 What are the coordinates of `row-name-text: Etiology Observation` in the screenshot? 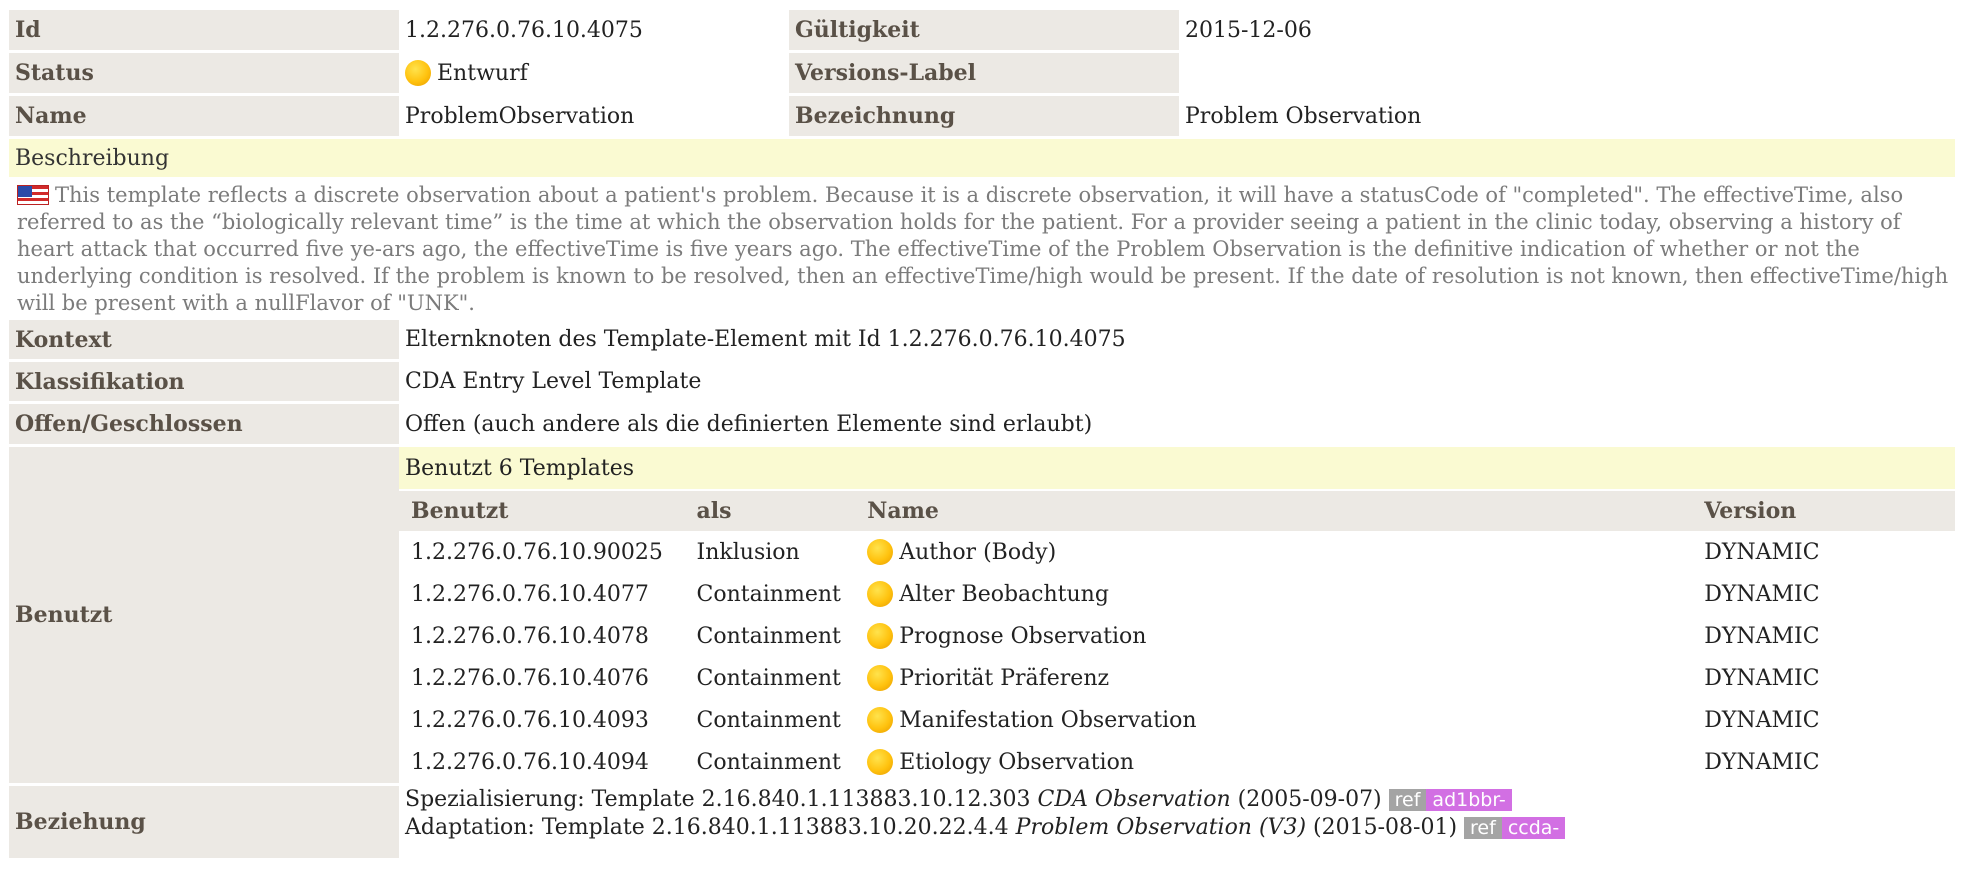 It's located at (1016, 762).